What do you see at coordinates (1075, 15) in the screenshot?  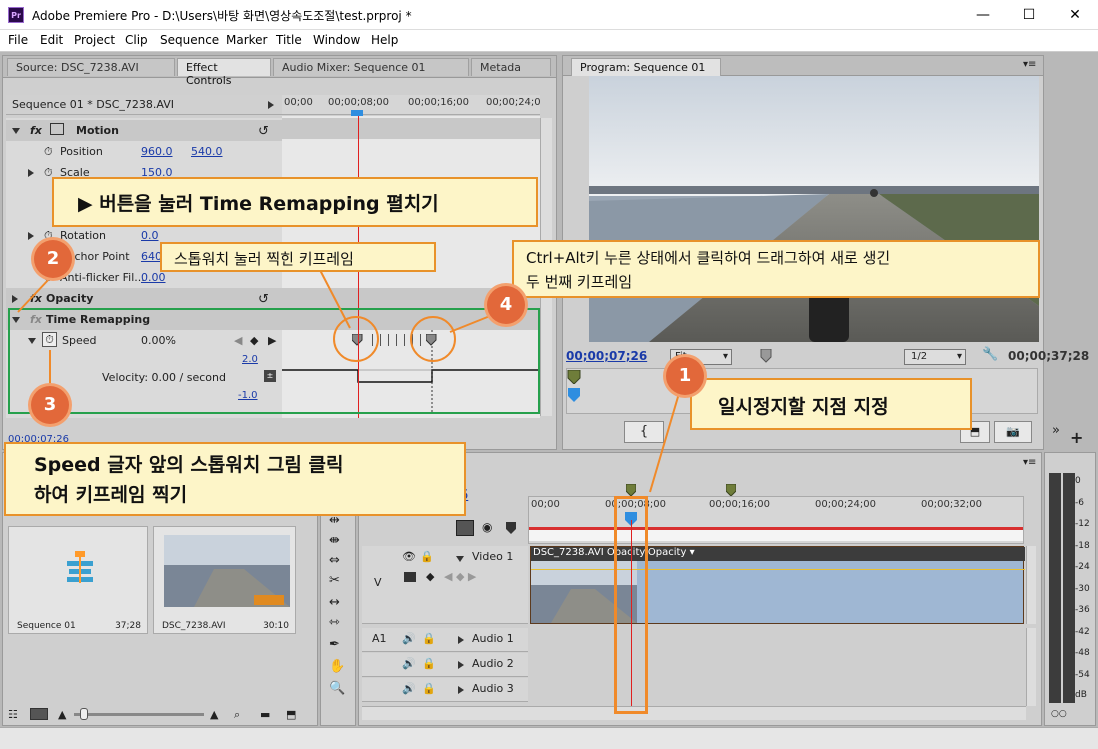 I see `close-button: ✕` at bounding box center [1075, 15].